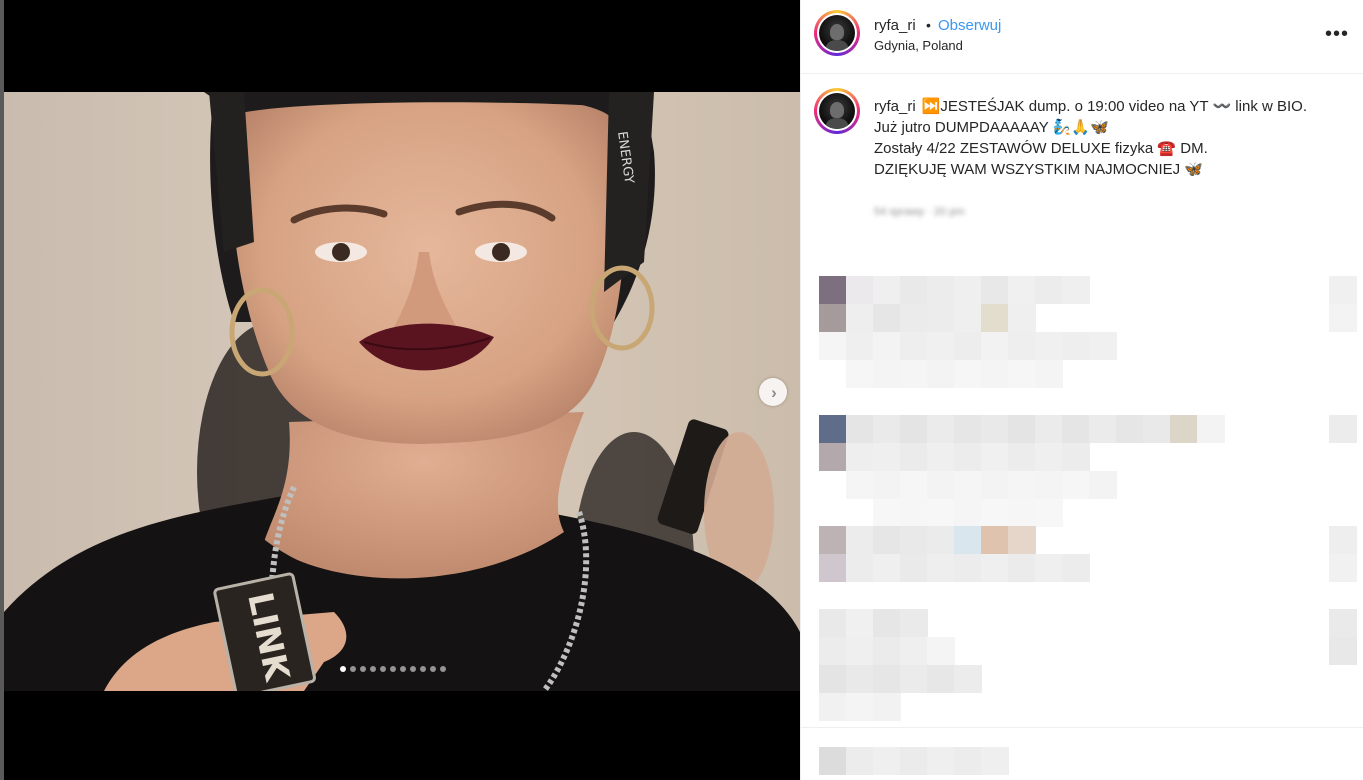  What do you see at coordinates (1038, 169) in the screenshot?
I see `caption-line-4: DZIĘKUJĘ WAM WSZYSTKIM NAJMOCNIEJ 🦋` at bounding box center [1038, 169].